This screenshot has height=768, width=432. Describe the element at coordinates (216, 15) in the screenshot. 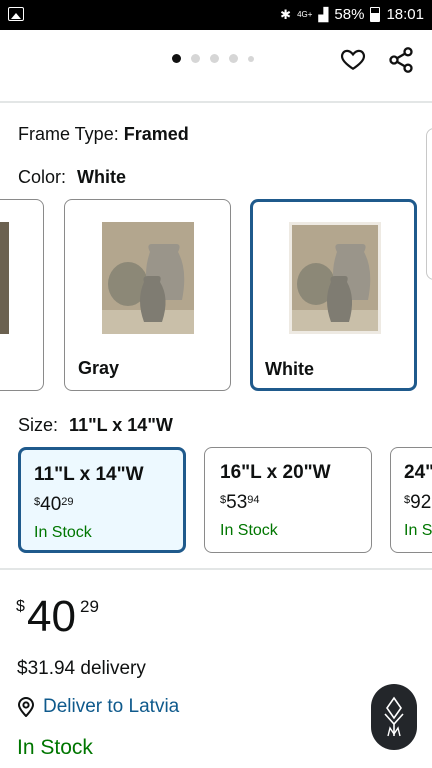

I see `status-bar: ✱ 4G+ ▟ 58% 18:01` at that location.